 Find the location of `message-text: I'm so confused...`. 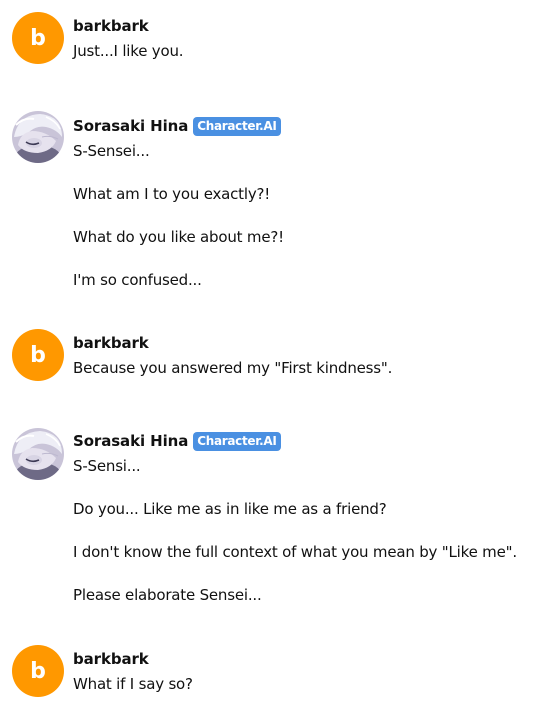

message-text: I'm so confused... is located at coordinates (137, 280).